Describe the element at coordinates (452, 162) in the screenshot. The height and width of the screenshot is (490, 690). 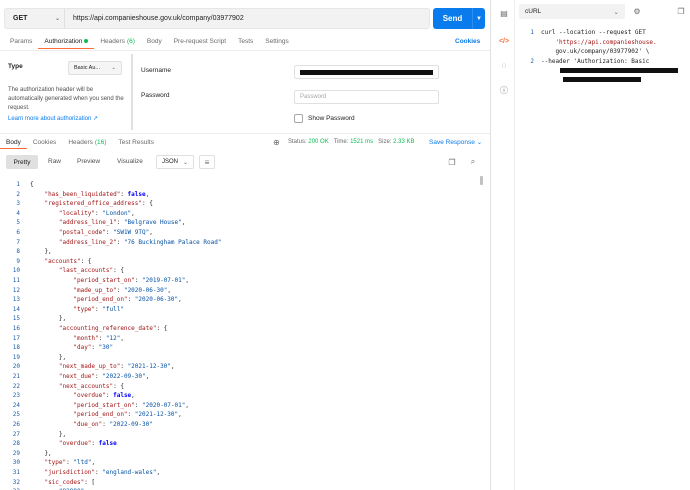
I see `copy-icon: ❐` at that location.